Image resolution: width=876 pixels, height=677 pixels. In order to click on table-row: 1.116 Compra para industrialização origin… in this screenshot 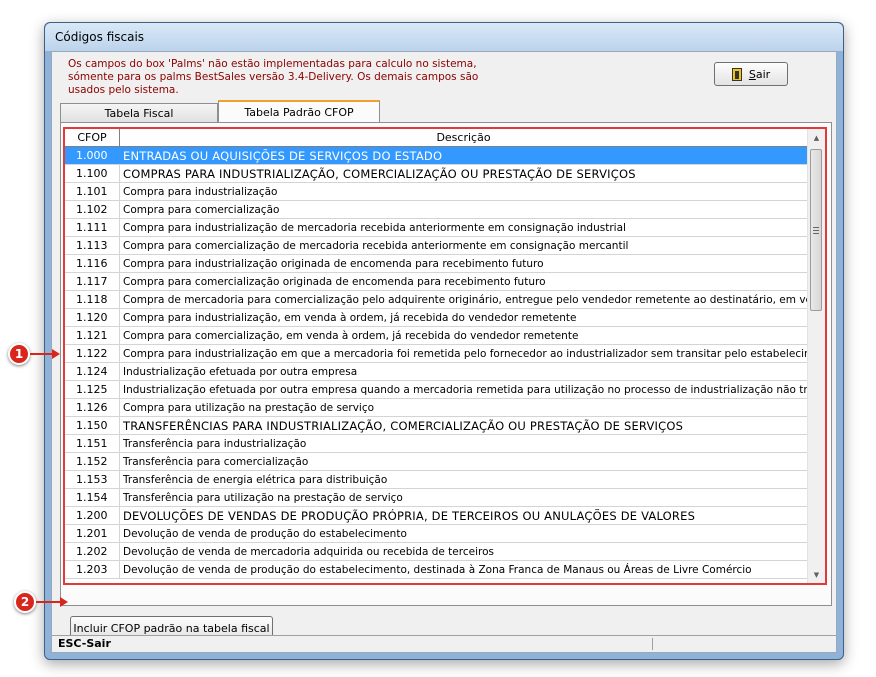, I will do `click(436, 264)`.